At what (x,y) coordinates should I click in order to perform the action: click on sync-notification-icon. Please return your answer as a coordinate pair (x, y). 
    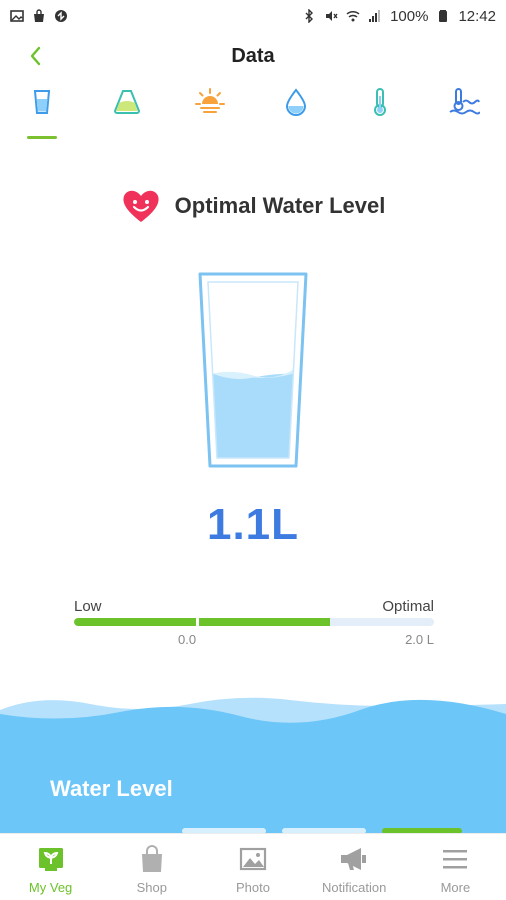
    Looking at the image, I should click on (61, 16).